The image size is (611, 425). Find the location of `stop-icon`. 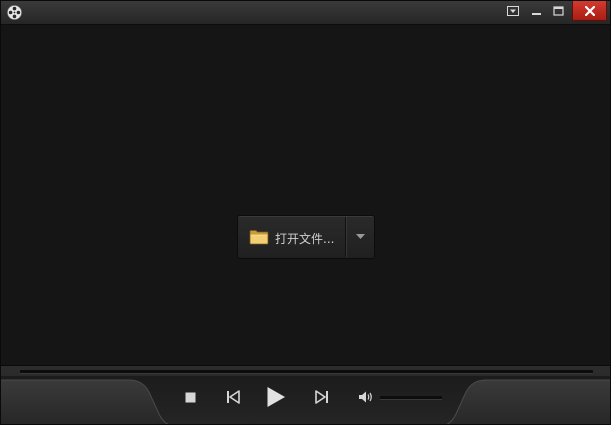

stop-icon is located at coordinates (190, 397).